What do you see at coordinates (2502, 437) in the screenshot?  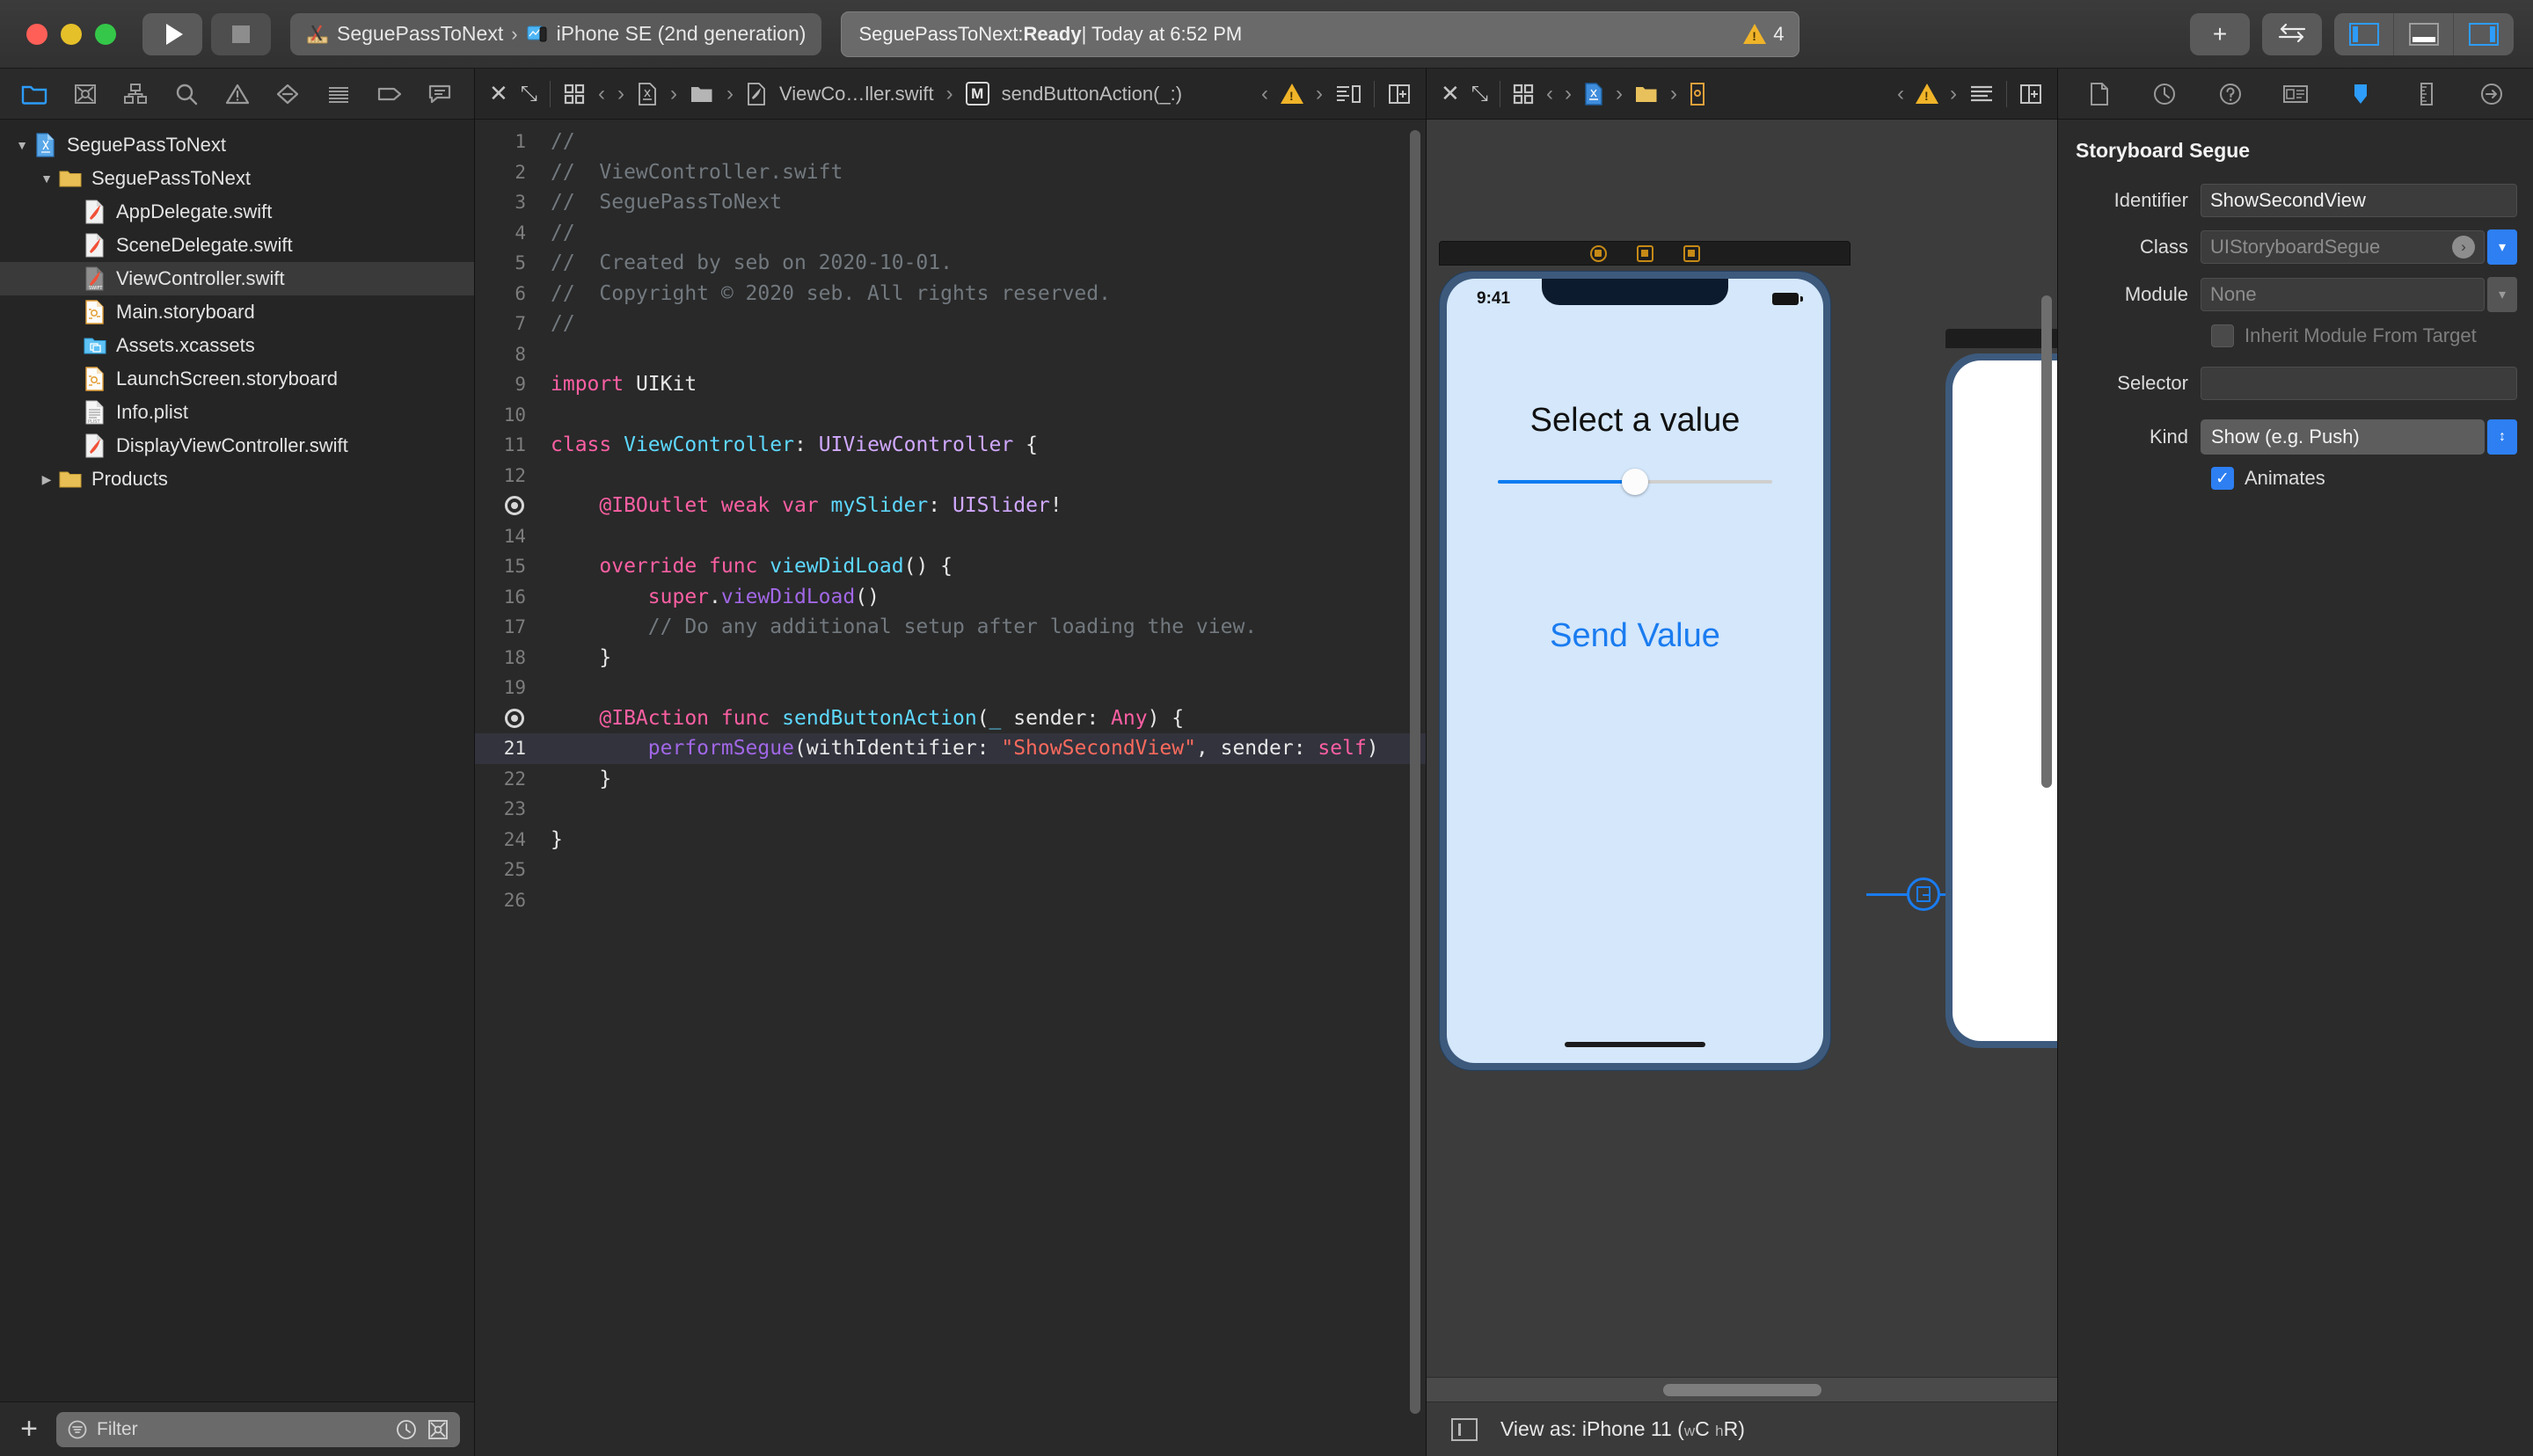 I see `kind-stepper-button: ↕` at bounding box center [2502, 437].